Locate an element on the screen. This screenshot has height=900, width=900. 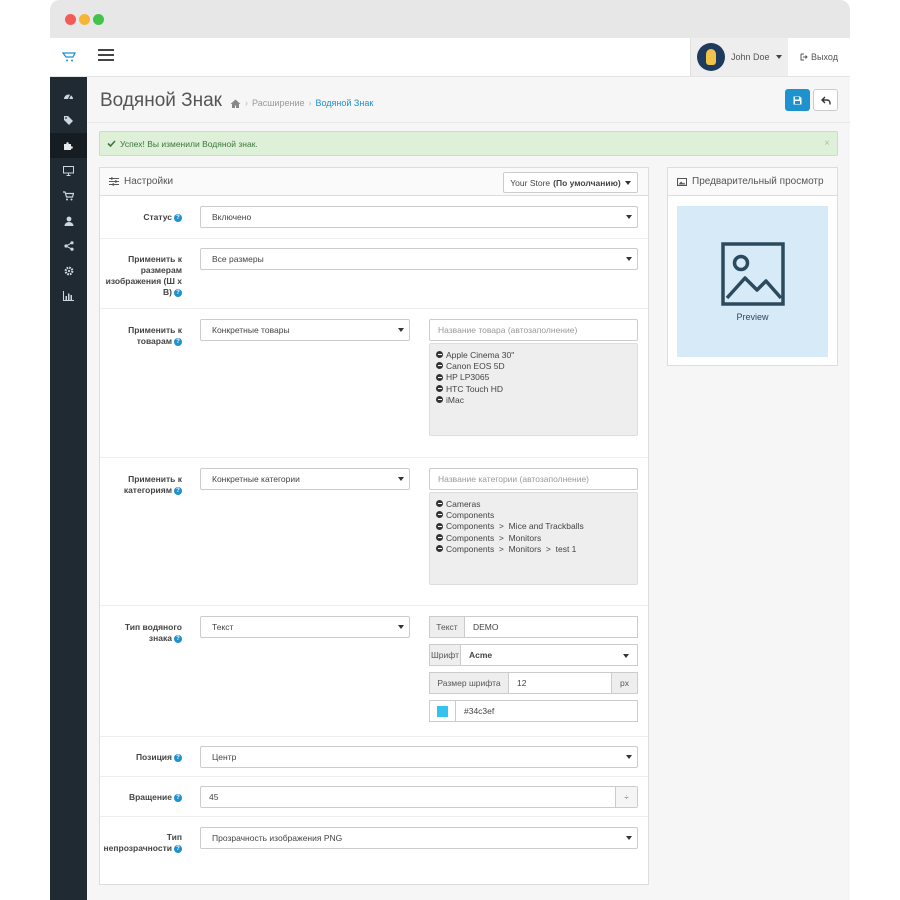
position-label-text: Позиция is located at coordinates (153, 757).